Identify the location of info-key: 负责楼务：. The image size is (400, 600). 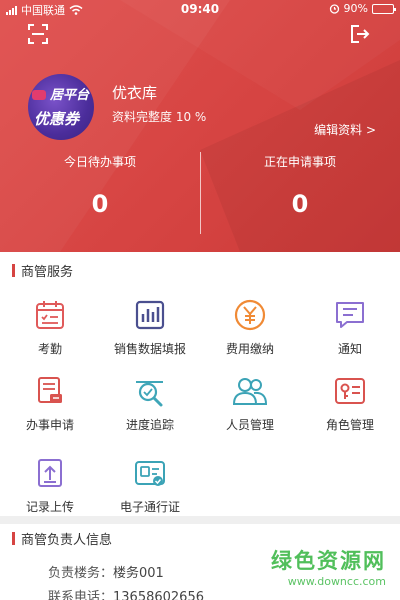
(81, 573).